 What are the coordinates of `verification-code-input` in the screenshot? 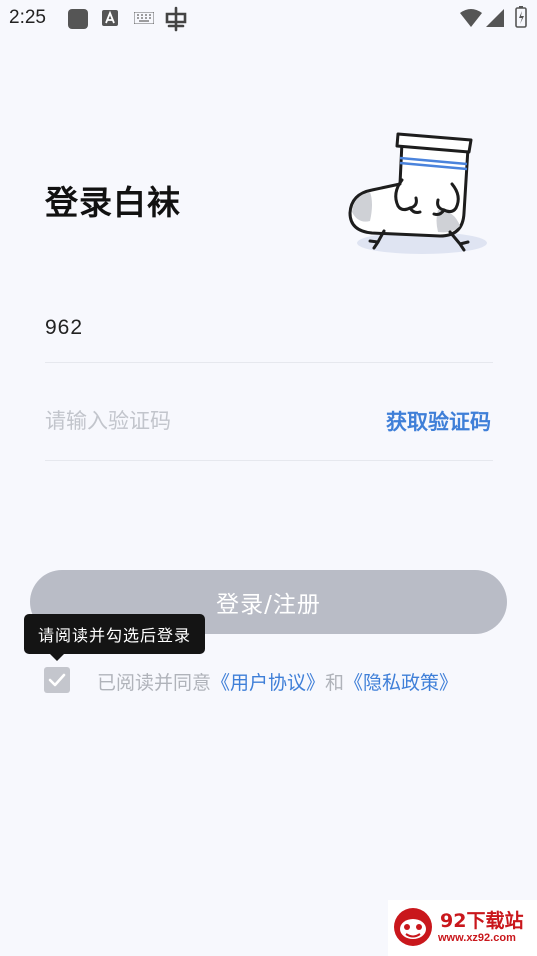 It's located at (195, 421).